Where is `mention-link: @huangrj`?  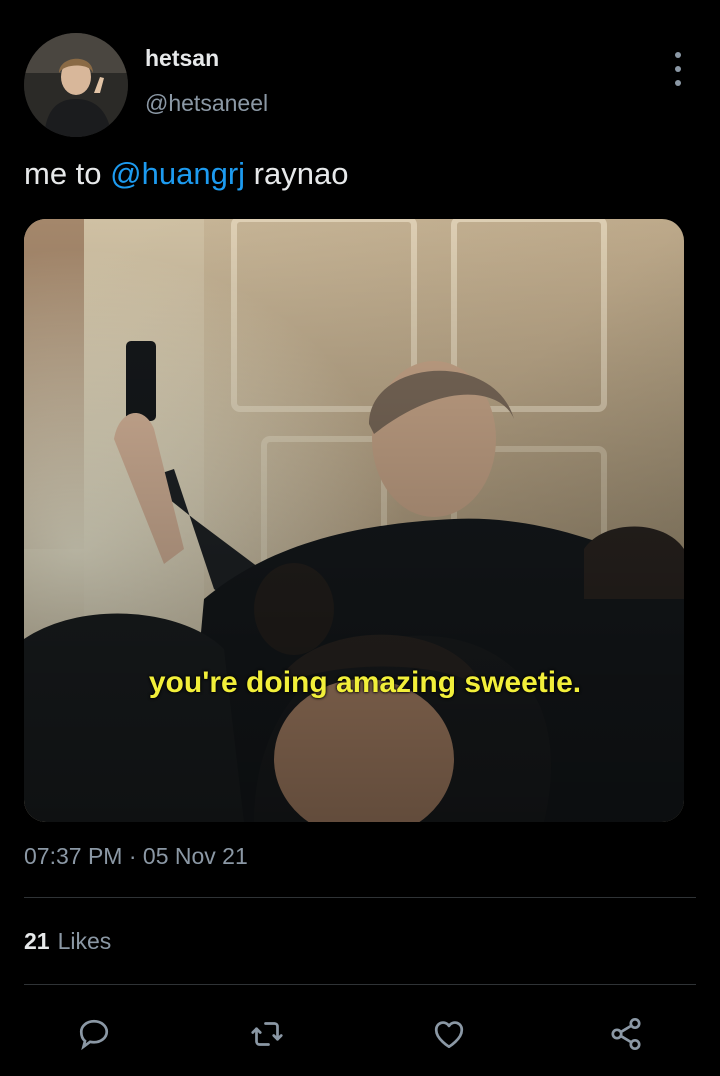
mention-link: @huangrj is located at coordinates (177, 173).